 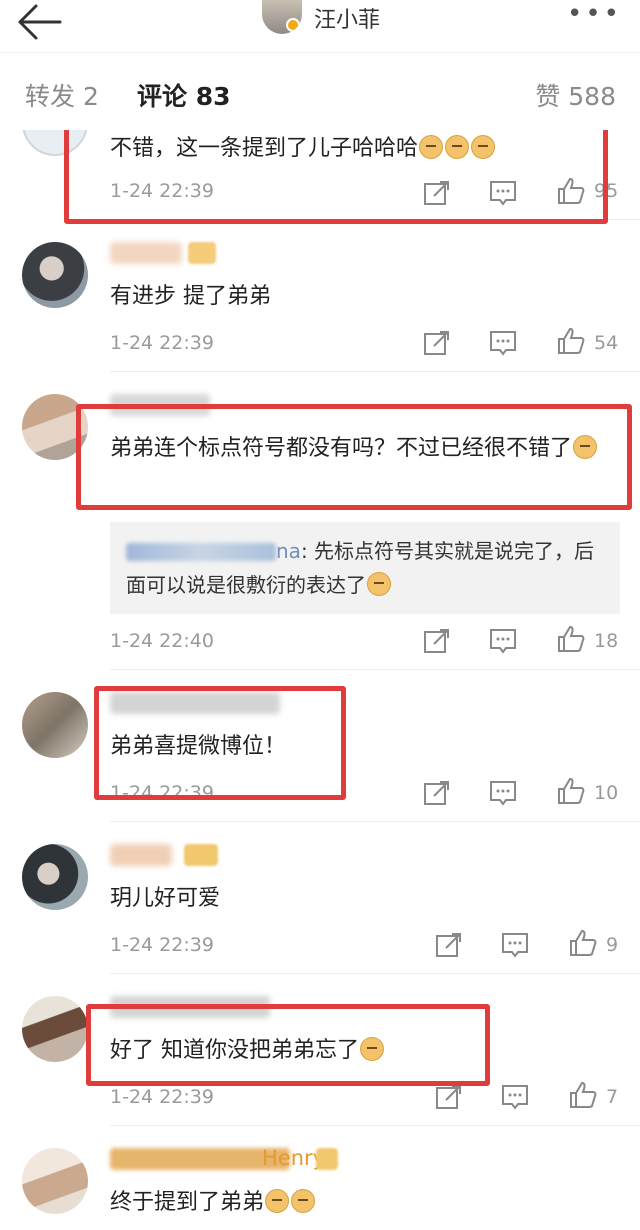 I want to click on author-name: 汪小菲, so click(x=347, y=18).